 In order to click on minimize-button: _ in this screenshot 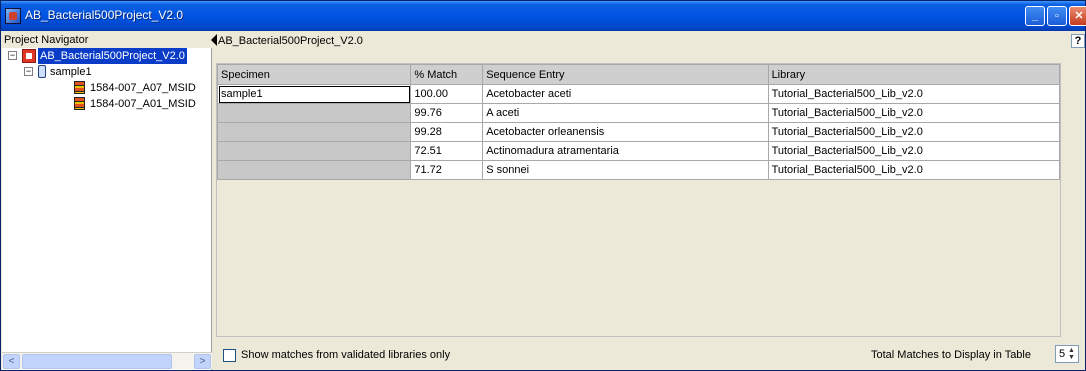, I will do `click(1035, 16)`.